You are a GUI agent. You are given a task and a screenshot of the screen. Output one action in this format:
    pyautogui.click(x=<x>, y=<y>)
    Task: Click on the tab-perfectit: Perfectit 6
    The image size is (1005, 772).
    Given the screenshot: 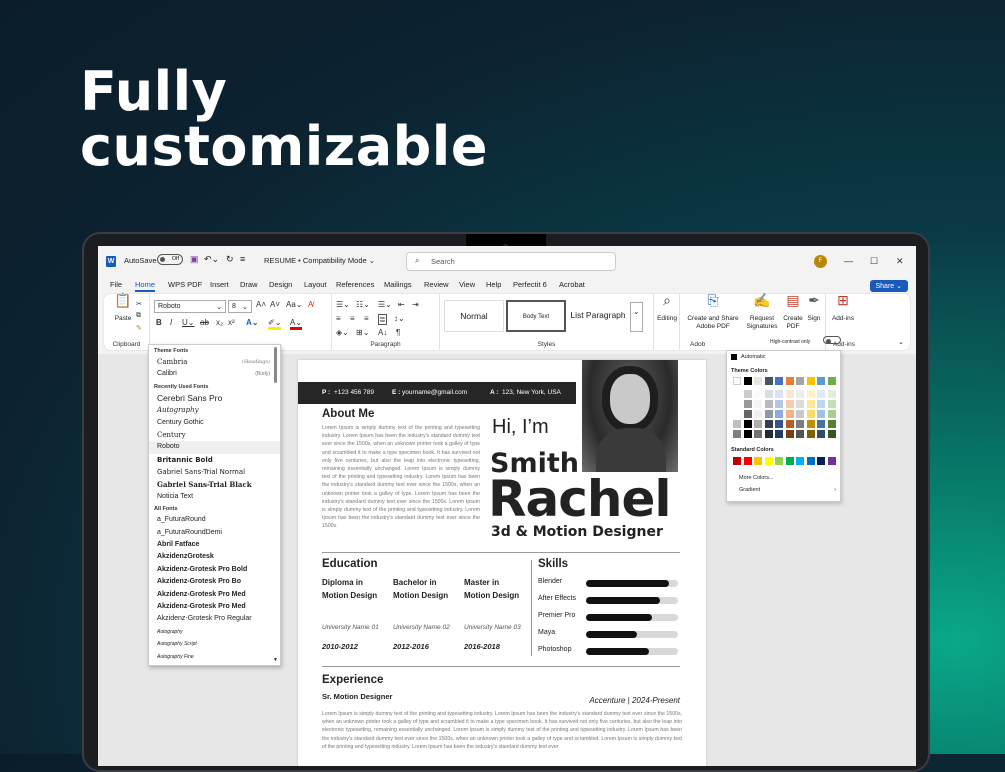 What is the action you would take?
    pyautogui.click(x=530, y=284)
    